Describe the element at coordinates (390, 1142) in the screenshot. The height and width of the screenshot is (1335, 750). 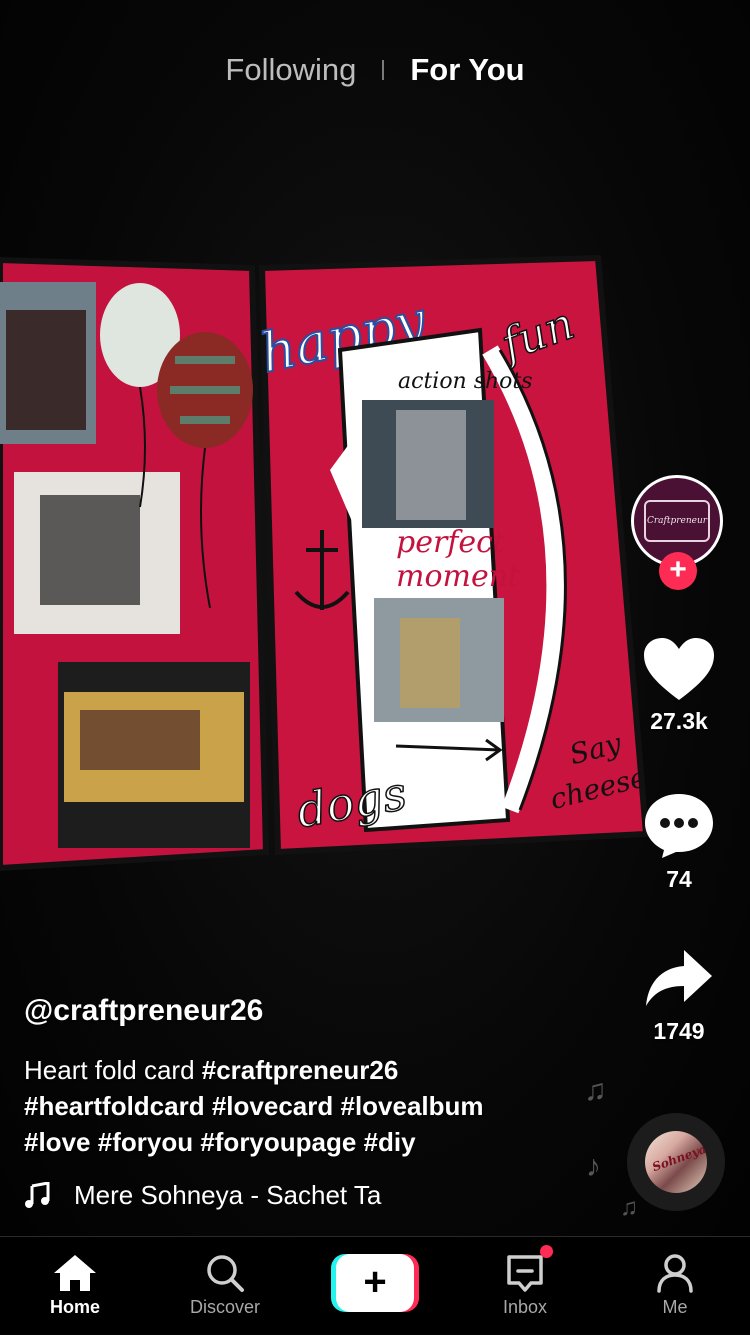
I see `hashtag: #diy` at that location.